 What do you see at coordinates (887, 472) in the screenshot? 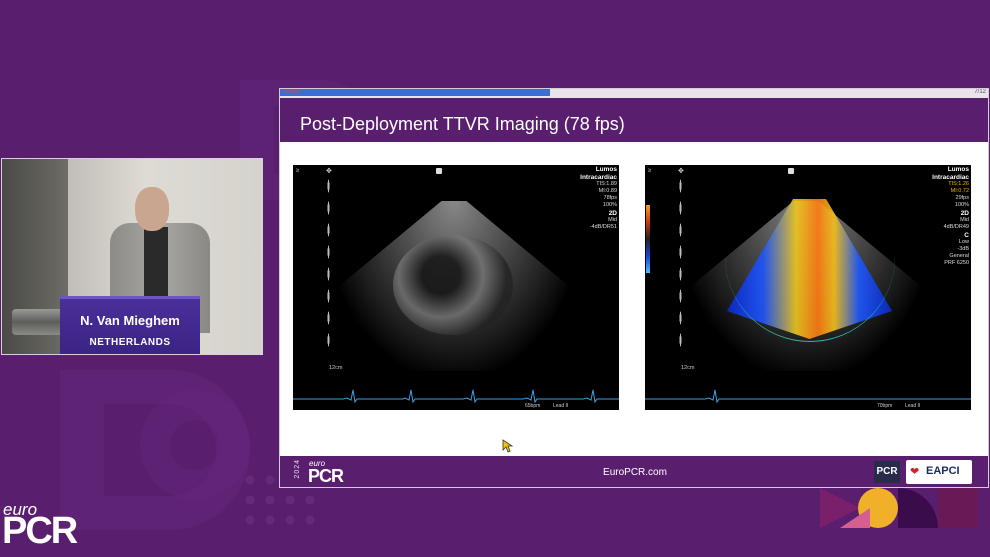
I see `pcr-badge: PCR` at bounding box center [887, 472].